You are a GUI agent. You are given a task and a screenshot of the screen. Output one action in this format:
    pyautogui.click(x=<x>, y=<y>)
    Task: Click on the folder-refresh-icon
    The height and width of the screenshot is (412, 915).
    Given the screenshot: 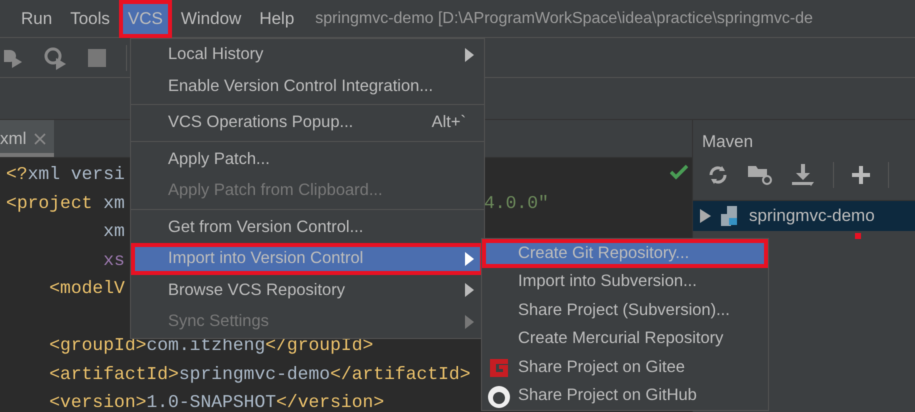 What is the action you would take?
    pyautogui.click(x=760, y=175)
    